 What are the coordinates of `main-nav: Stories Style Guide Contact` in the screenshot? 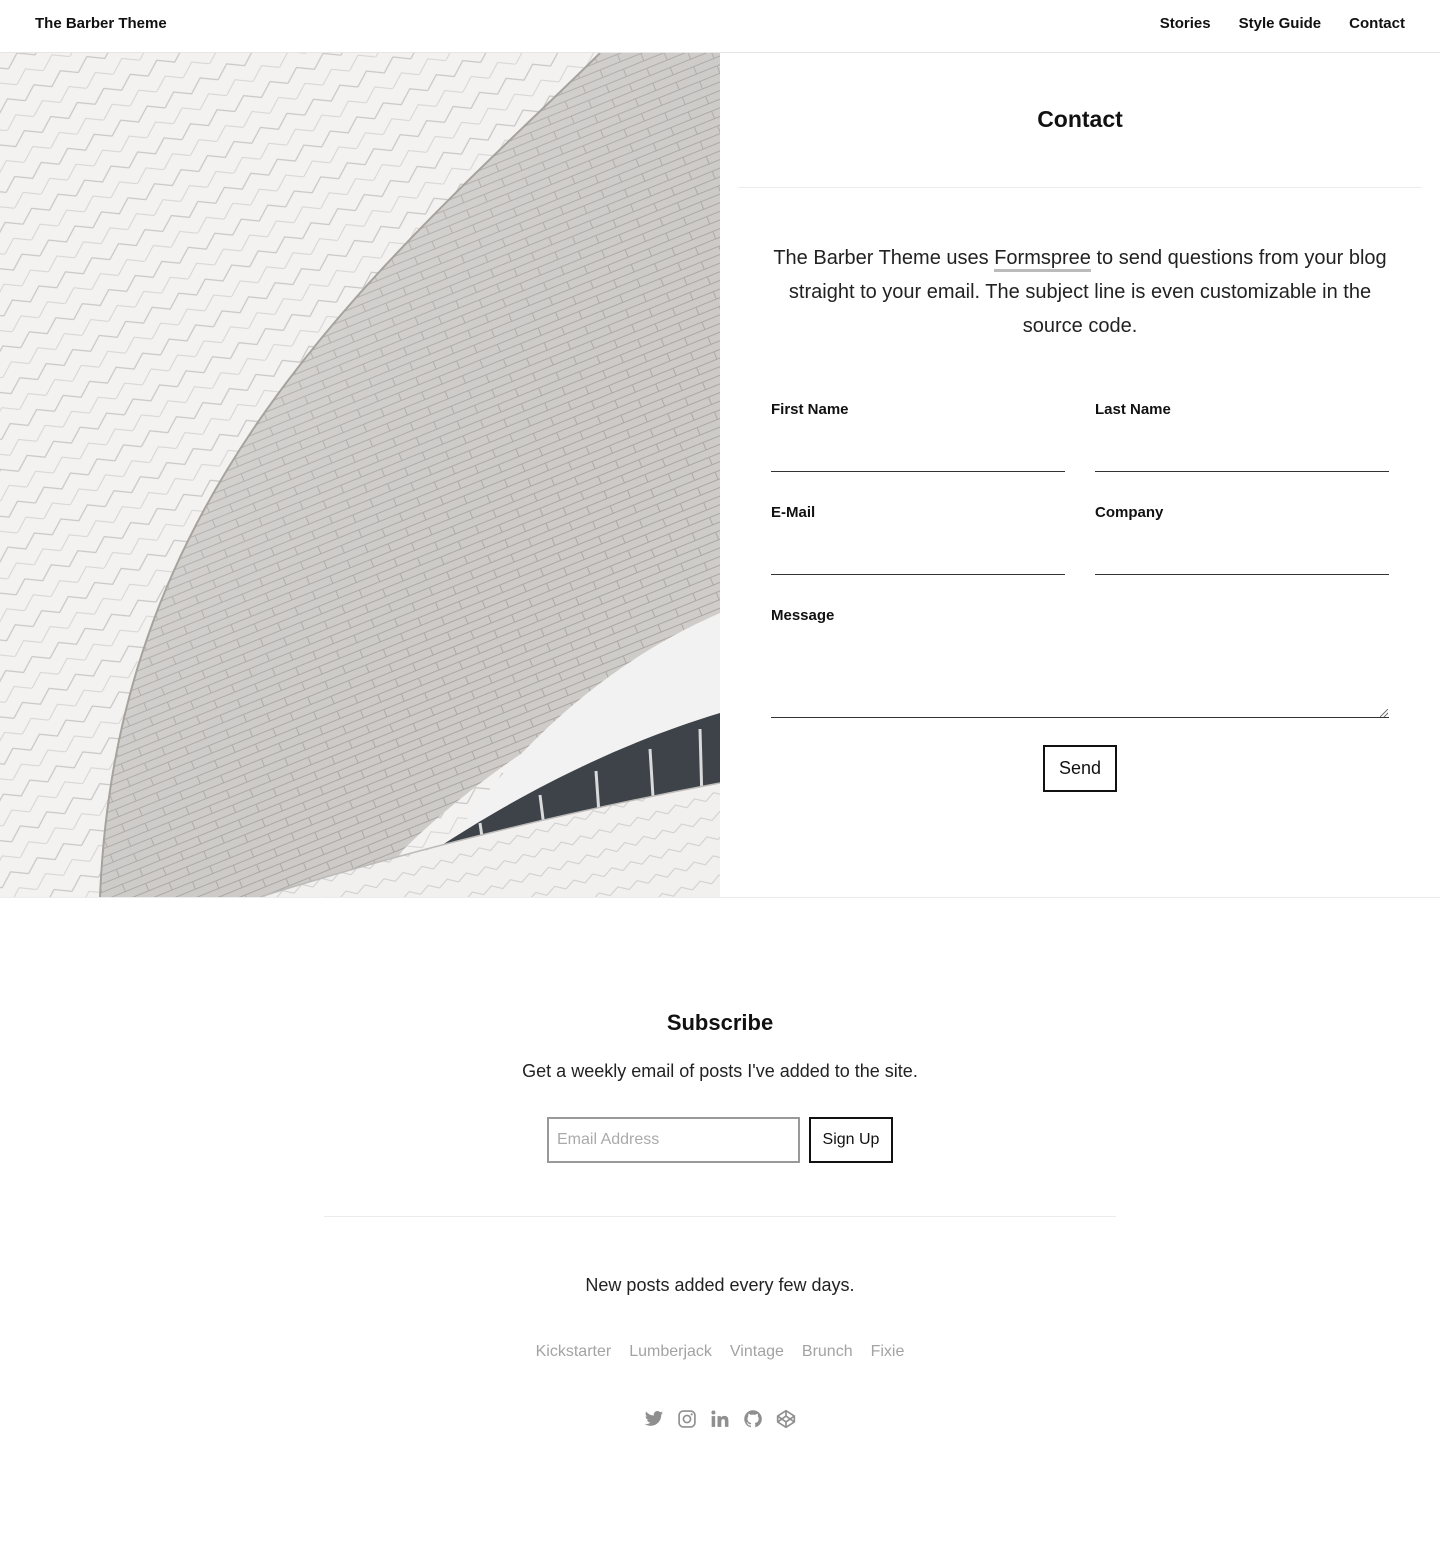 It's located at (1282, 23).